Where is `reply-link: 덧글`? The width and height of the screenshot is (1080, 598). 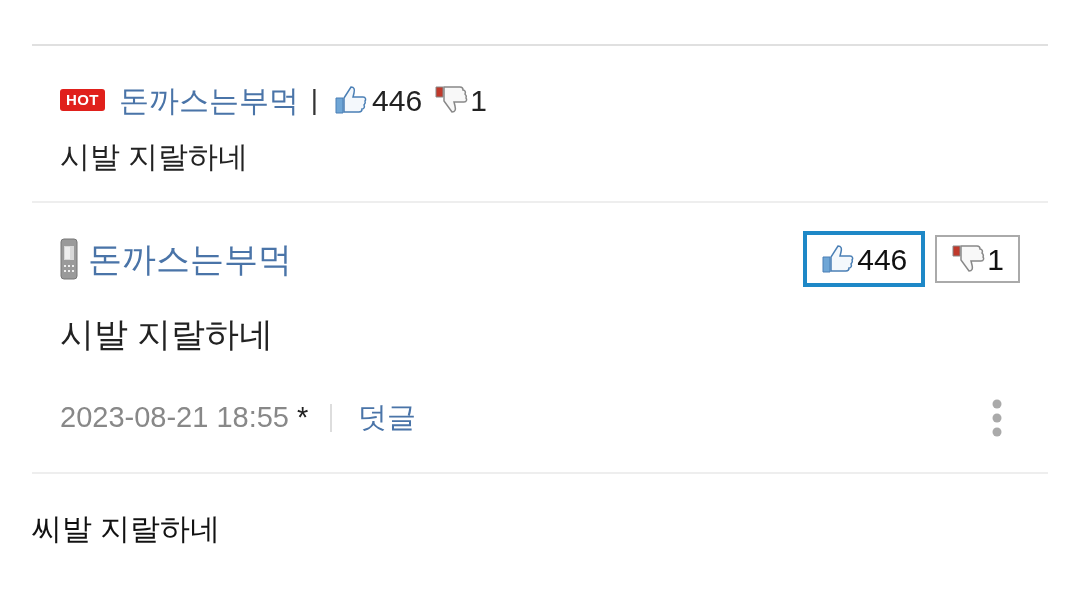
reply-link: 덧글 is located at coordinates (387, 418).